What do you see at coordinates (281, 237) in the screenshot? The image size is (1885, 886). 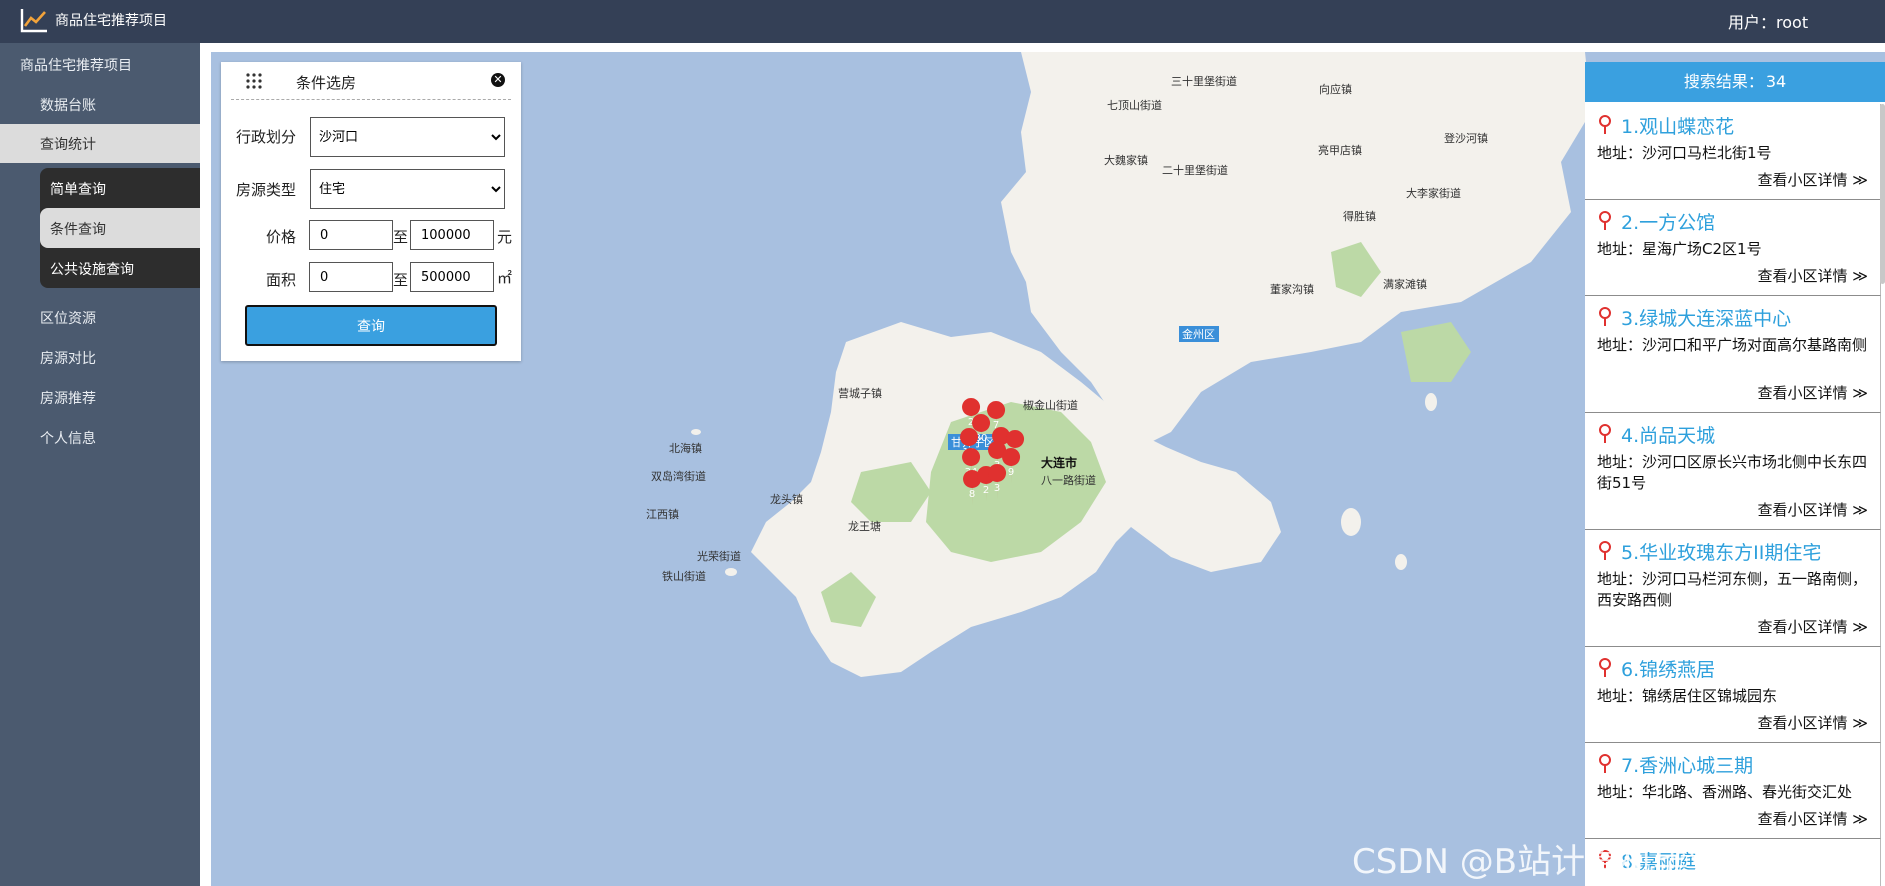 I see `price-label: 价格` at bounding box center [281, 237].